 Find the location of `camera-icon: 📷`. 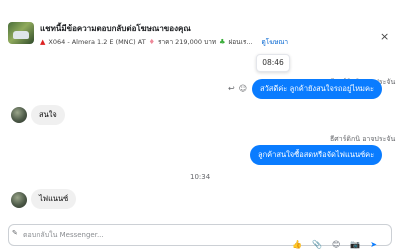

camera-icon: 📷 is located at coordinates (355, 244).